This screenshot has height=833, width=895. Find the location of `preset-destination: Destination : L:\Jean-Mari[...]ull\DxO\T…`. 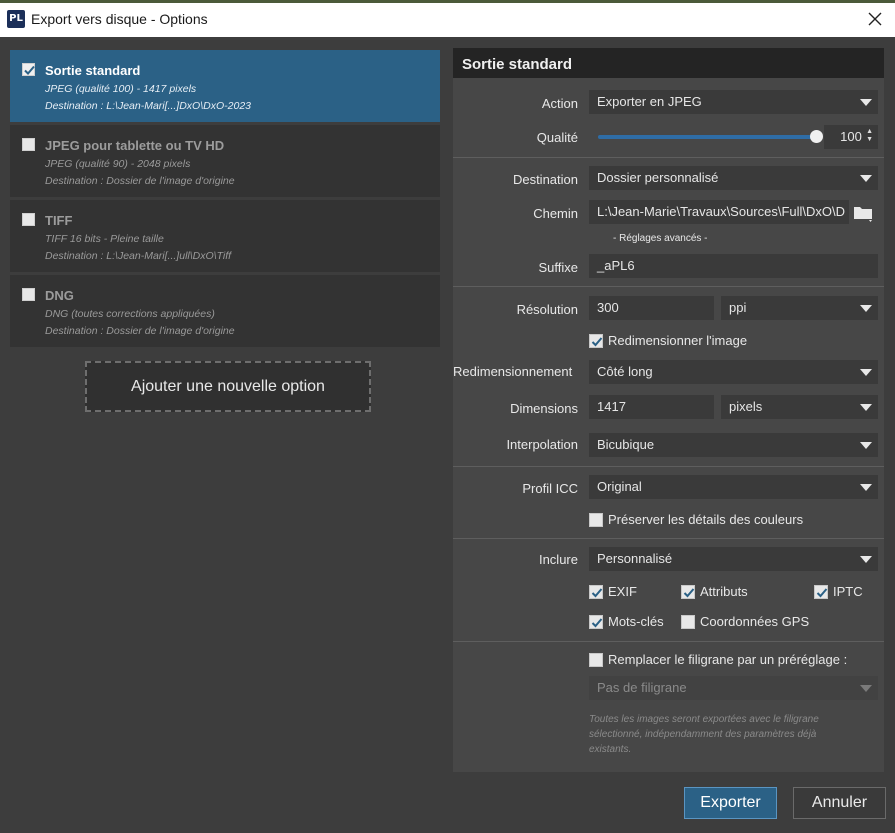

preset-destination: Destination : L:\Jean-Mari[...]ull\DxO\T… is located at coordinates (138, 256).